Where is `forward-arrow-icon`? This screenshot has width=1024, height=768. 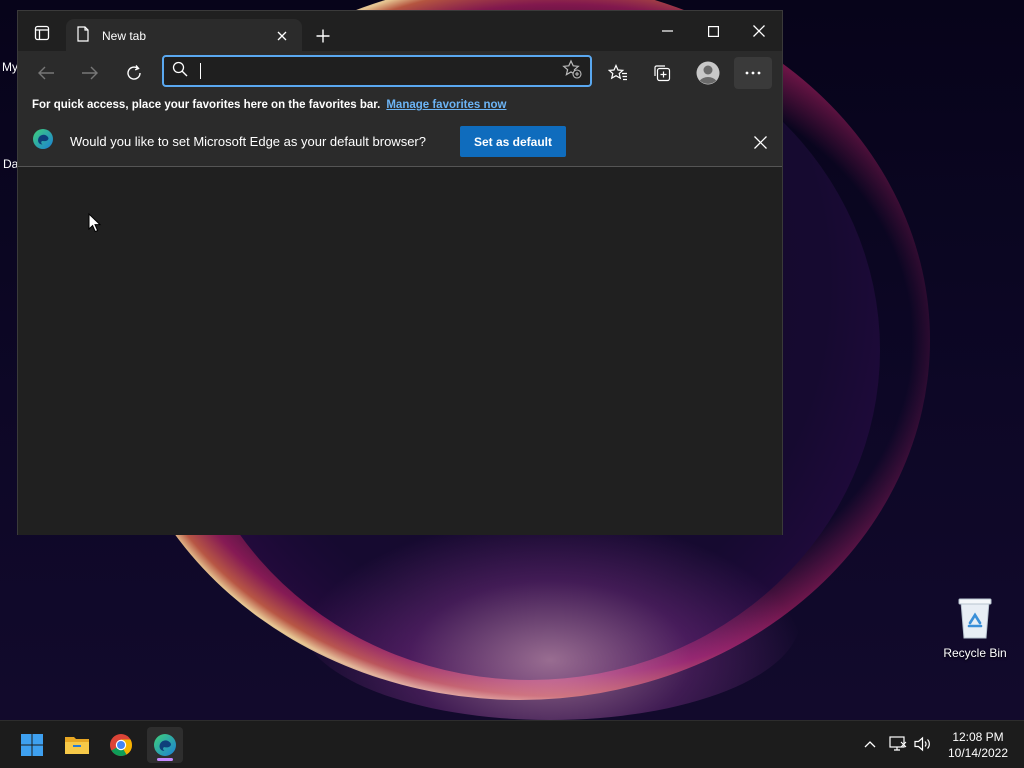
forward-arrow-icon is located at coordinates (90, 73).